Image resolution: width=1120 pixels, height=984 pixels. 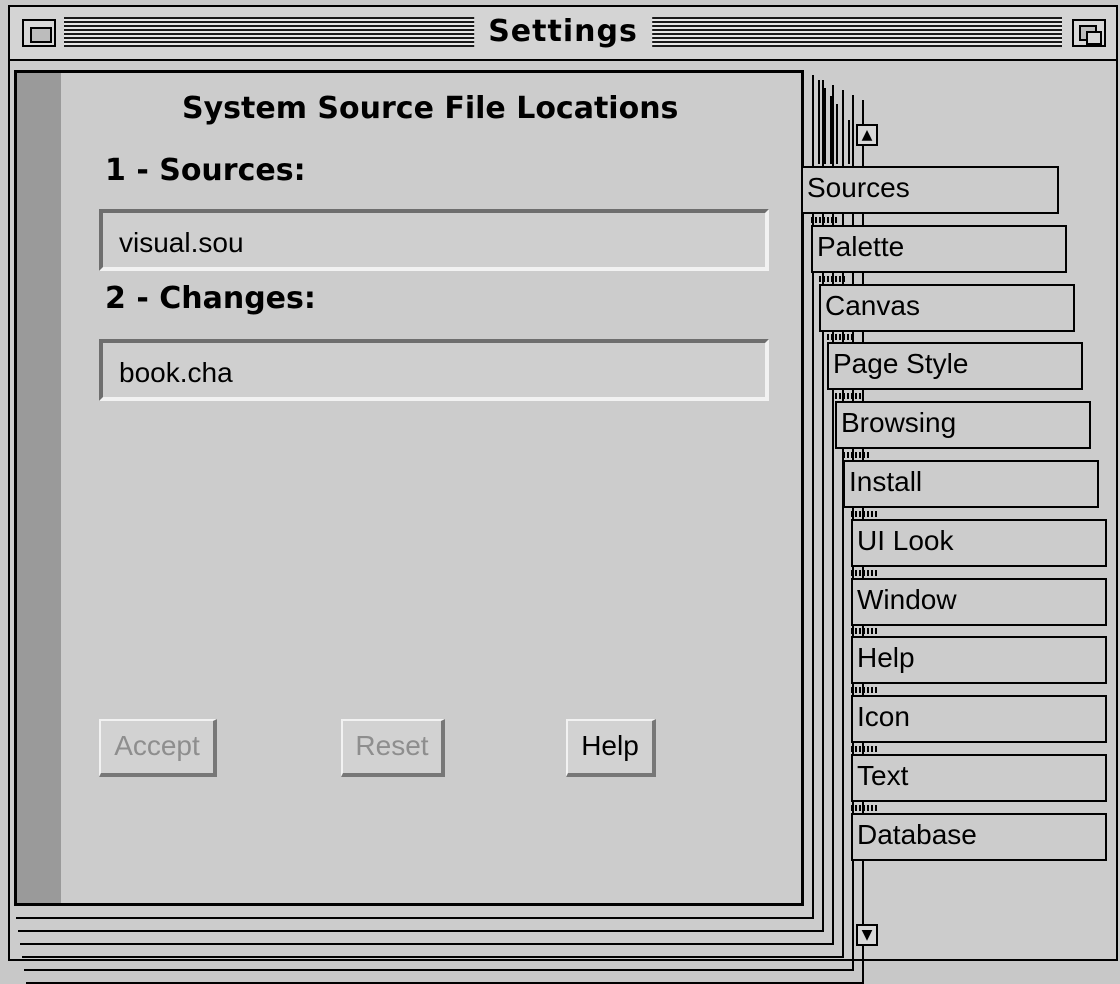 I want to click on tab-palette: Palette, so click(x=939, y=249).